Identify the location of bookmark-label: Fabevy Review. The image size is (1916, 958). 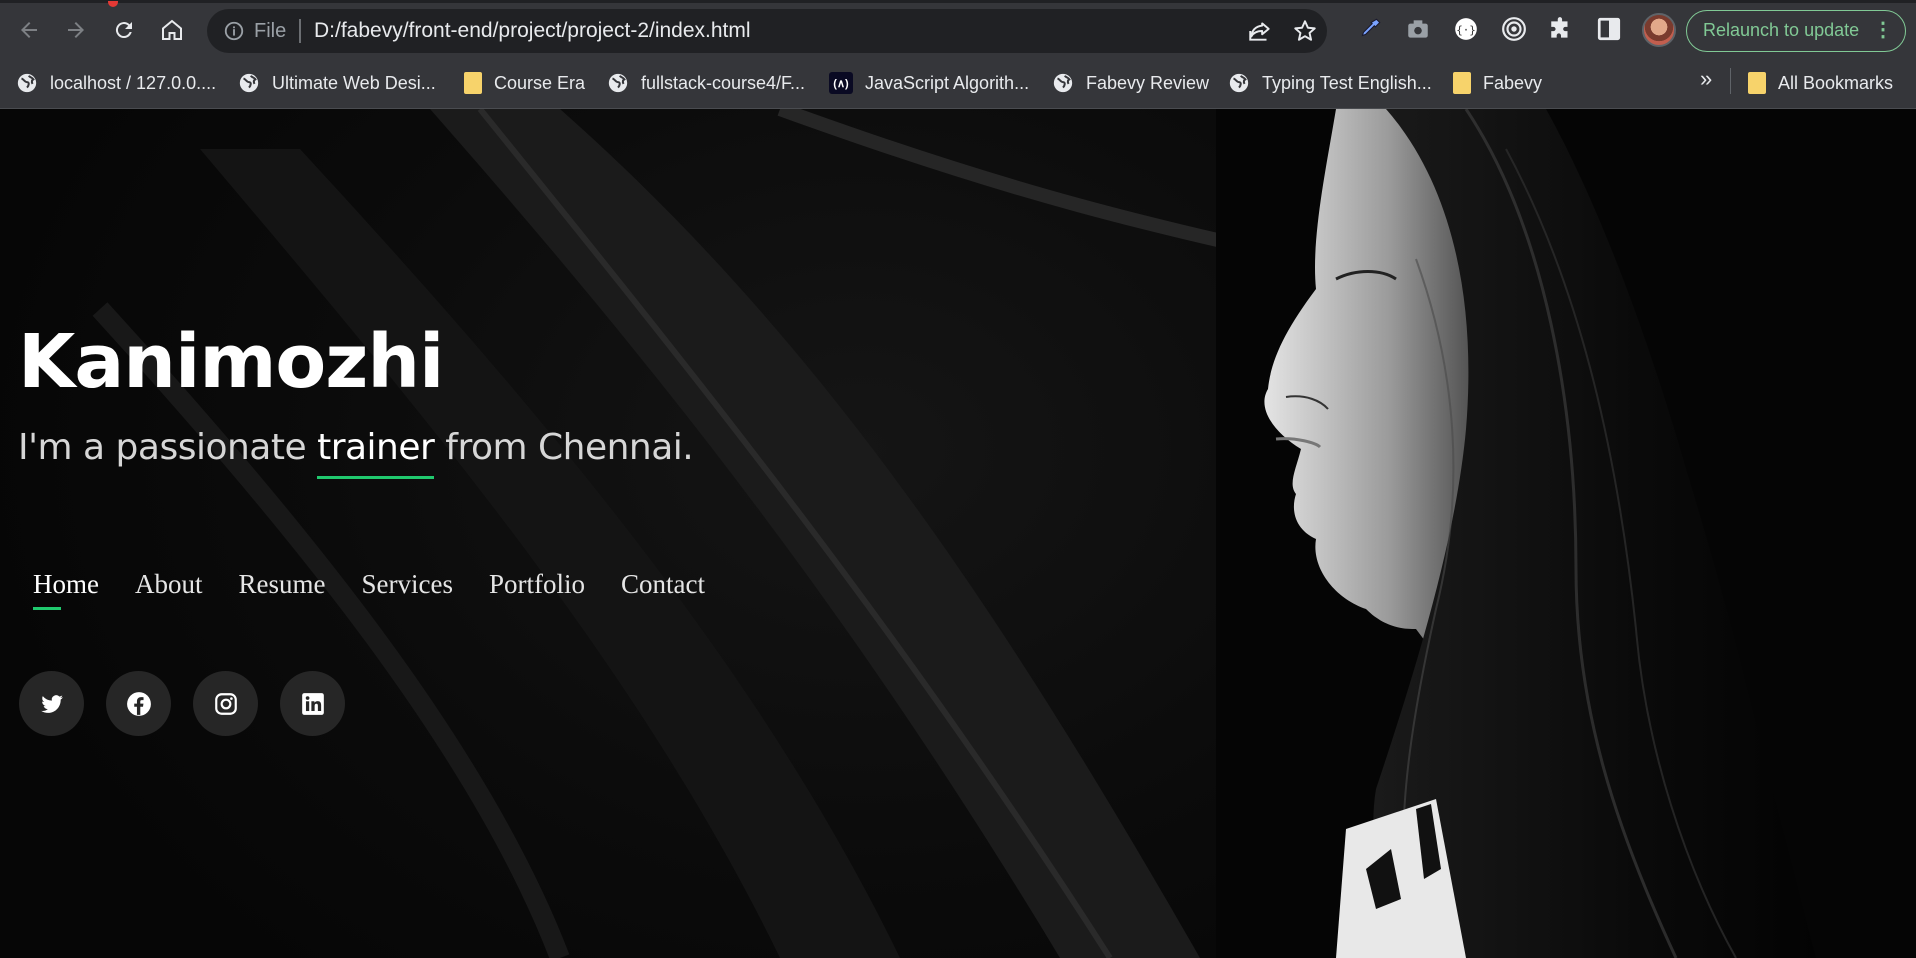
(1148, 82).